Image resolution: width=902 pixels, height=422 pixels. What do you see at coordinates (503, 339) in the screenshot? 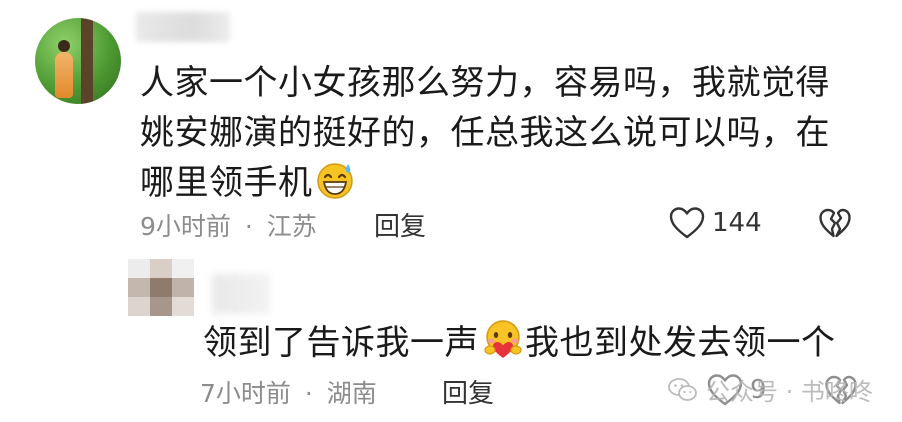
I see `face-holding-heart-emoji` at bounding box center [503, 339].